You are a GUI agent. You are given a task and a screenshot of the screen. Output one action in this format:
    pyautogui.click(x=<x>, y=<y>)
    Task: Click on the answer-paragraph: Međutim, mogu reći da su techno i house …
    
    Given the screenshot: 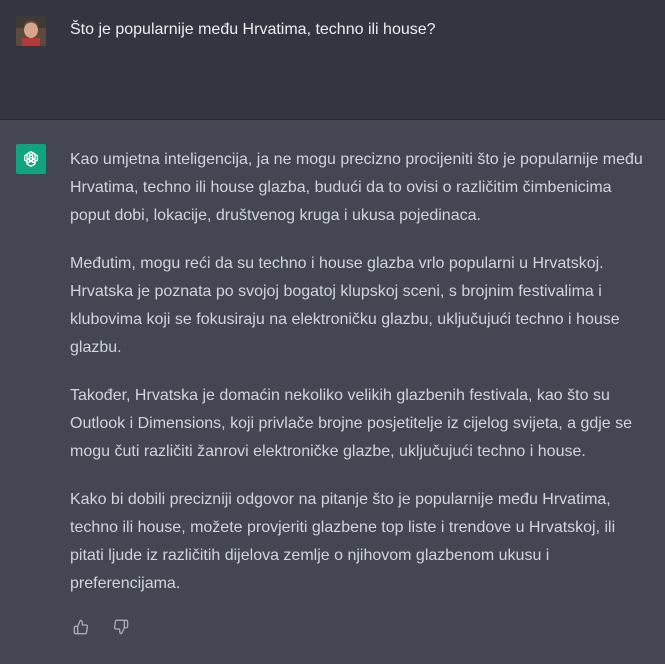 What is the action you would take?
    pyautogui.click(x=345, y=305)
    